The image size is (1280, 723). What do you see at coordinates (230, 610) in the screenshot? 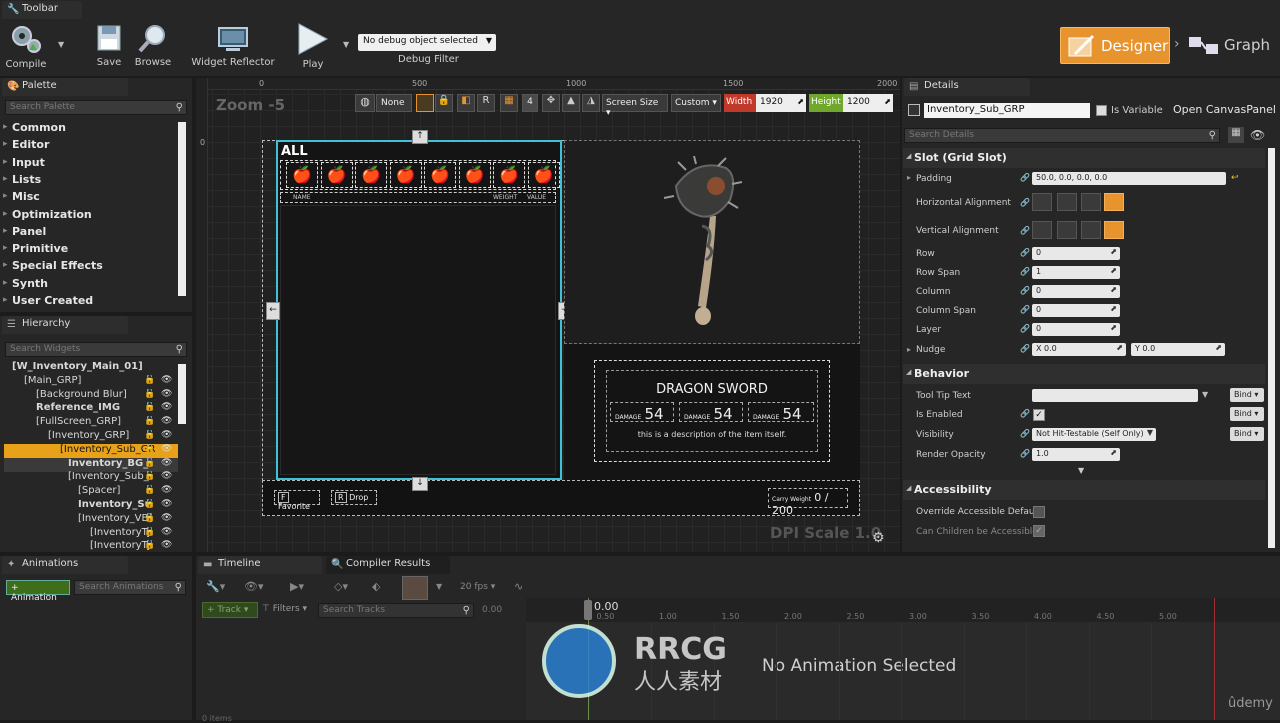
I see `add-track-button: + Track ▾` at bounding box center [230, 610].